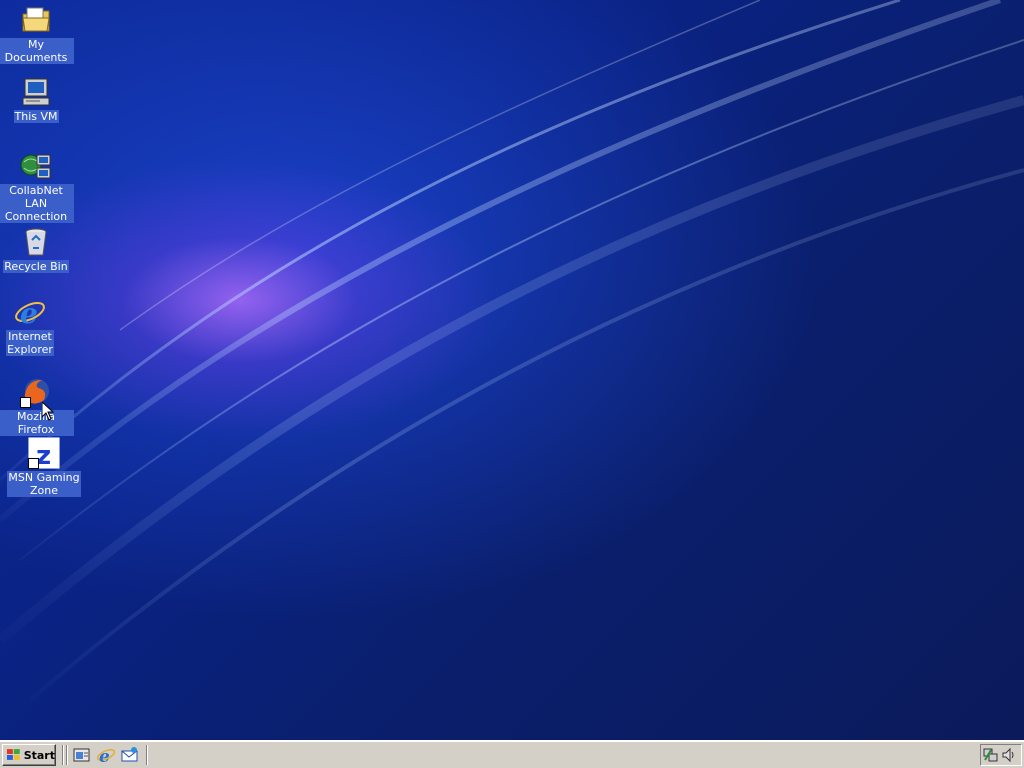  Describe the element at coordinates (36, 116) in the screenshot. I see `desktop-icon-label: This VM` at that location.